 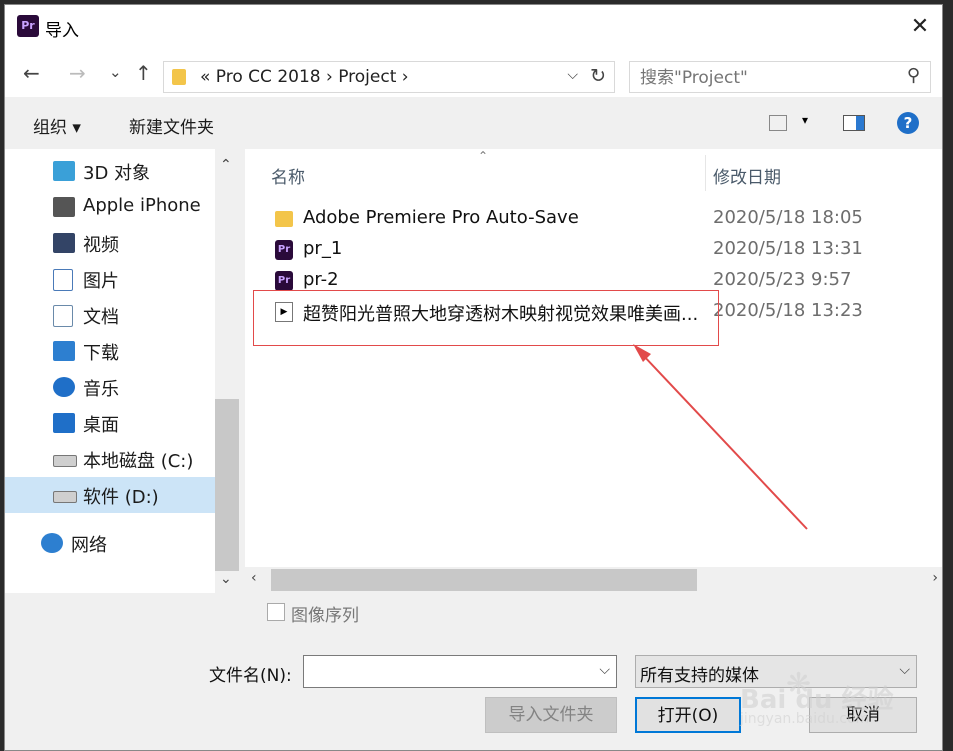 What do you see at coordinates (788, 217) in the screenshot?
I see `file-date: 2020/5/18 18:05` at bounding box center [788, 217].